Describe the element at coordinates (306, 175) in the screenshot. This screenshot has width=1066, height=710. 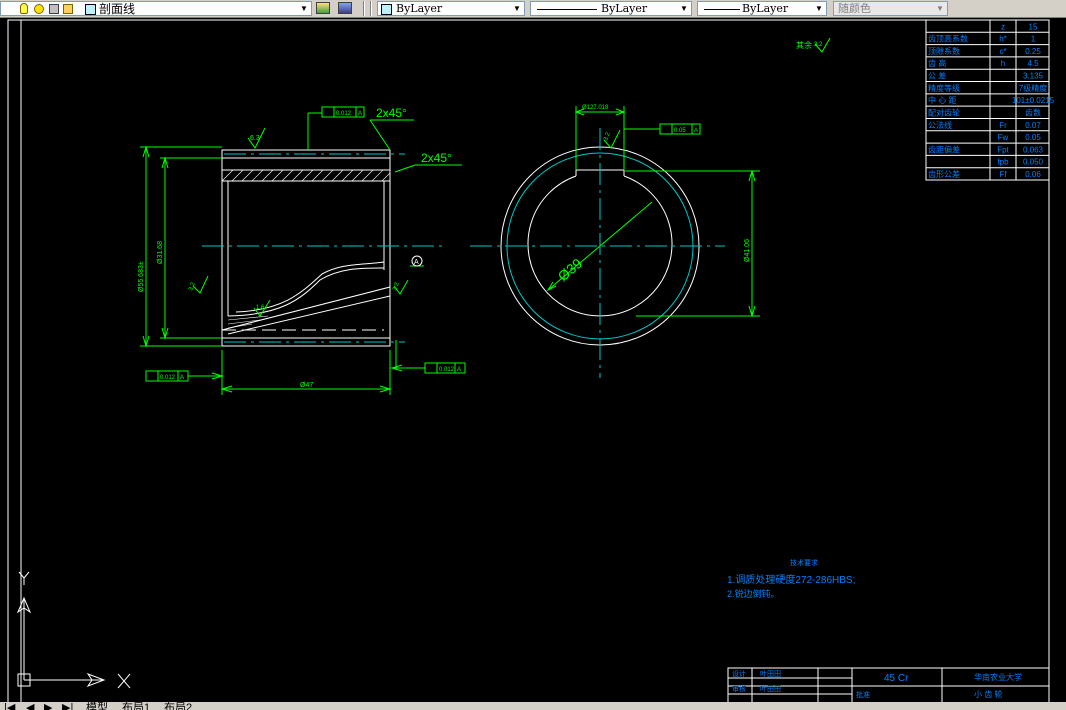
I see `hatch-pattern` at that location.